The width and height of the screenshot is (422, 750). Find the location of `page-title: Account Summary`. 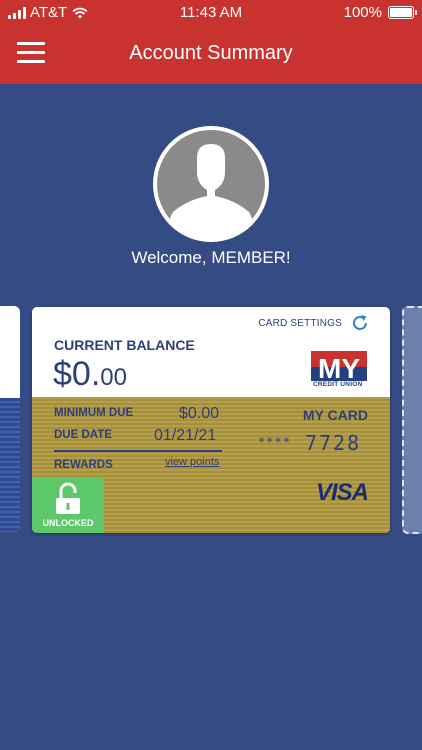

page-title: Account Summary is located at coordinates (211, 53).